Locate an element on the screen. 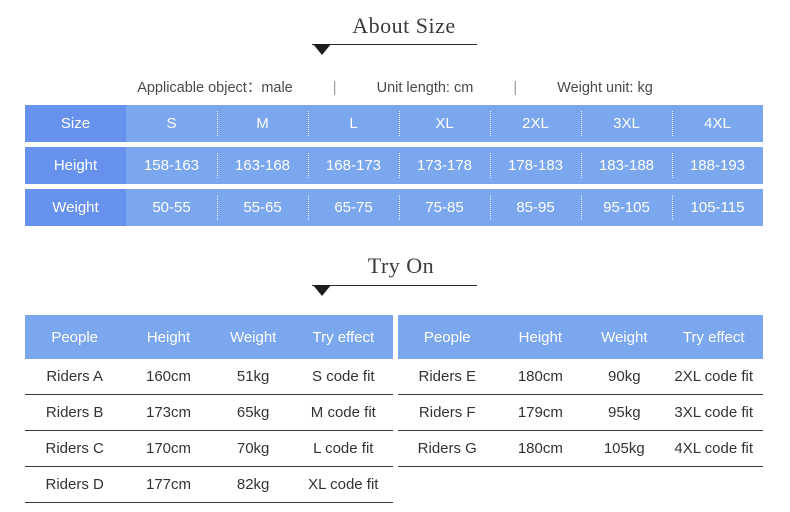 The height and width of the screenshot is (512, 790). cell-height: 173cm is located at coordinates (168, 412).